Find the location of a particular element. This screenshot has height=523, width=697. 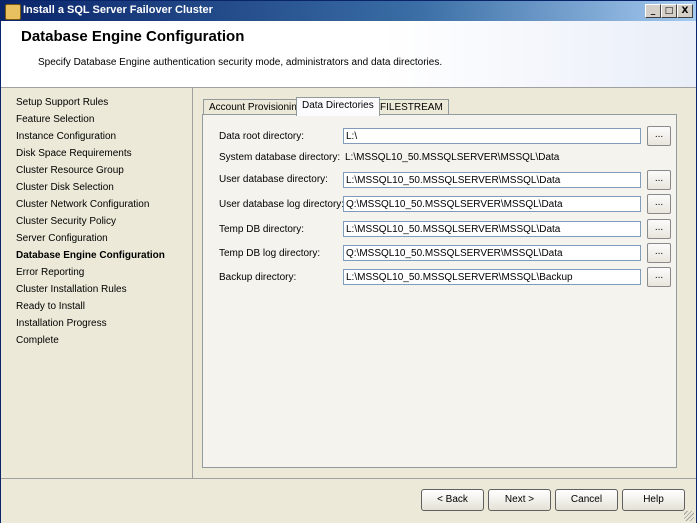

user-db-input: L:\MSSQL10_50.MSSQLSERVER\MSSQL\Data is located at coordinates (492, 180).